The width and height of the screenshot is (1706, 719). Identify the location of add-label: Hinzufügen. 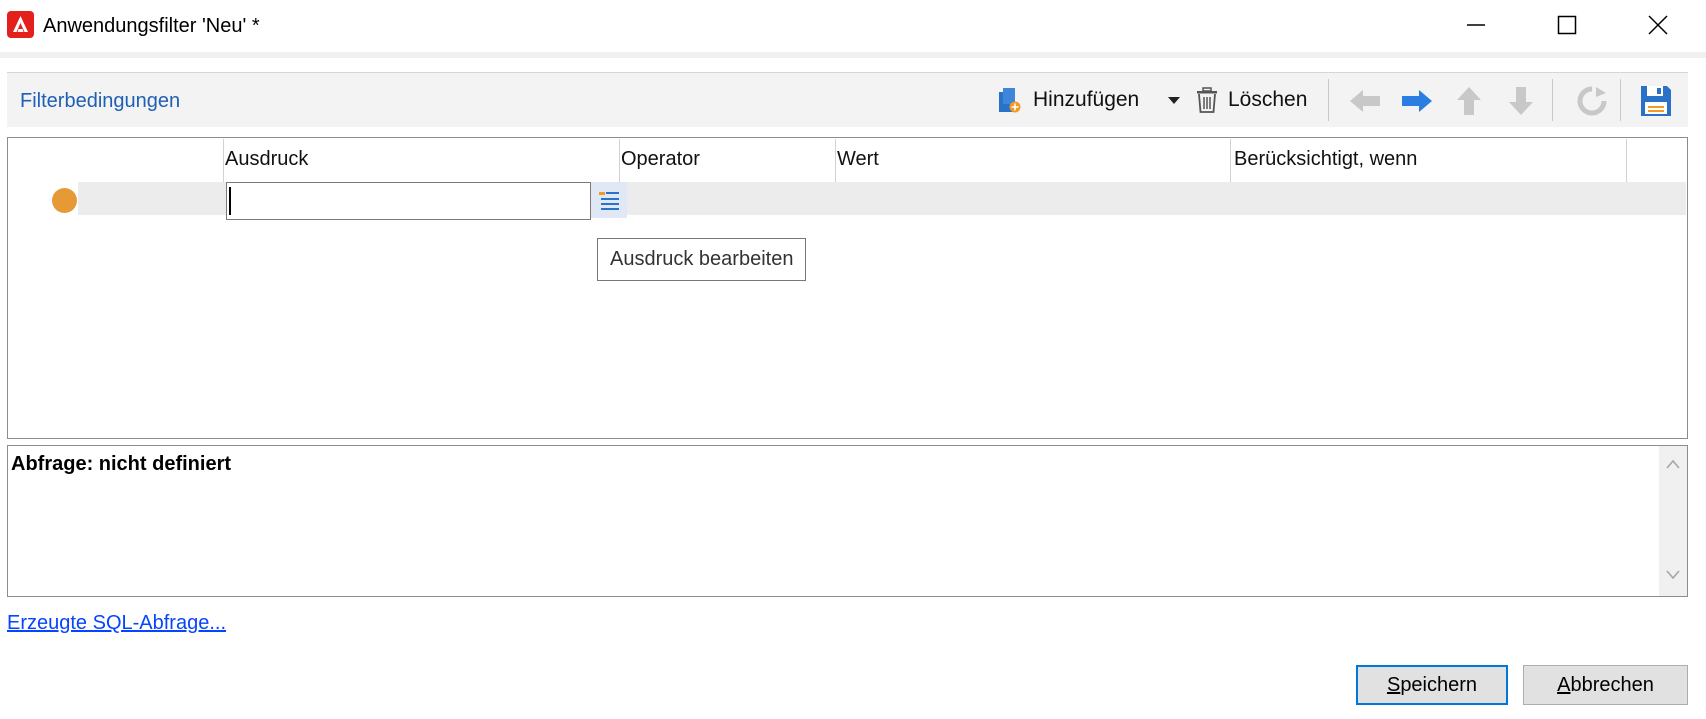
(1086, 99).